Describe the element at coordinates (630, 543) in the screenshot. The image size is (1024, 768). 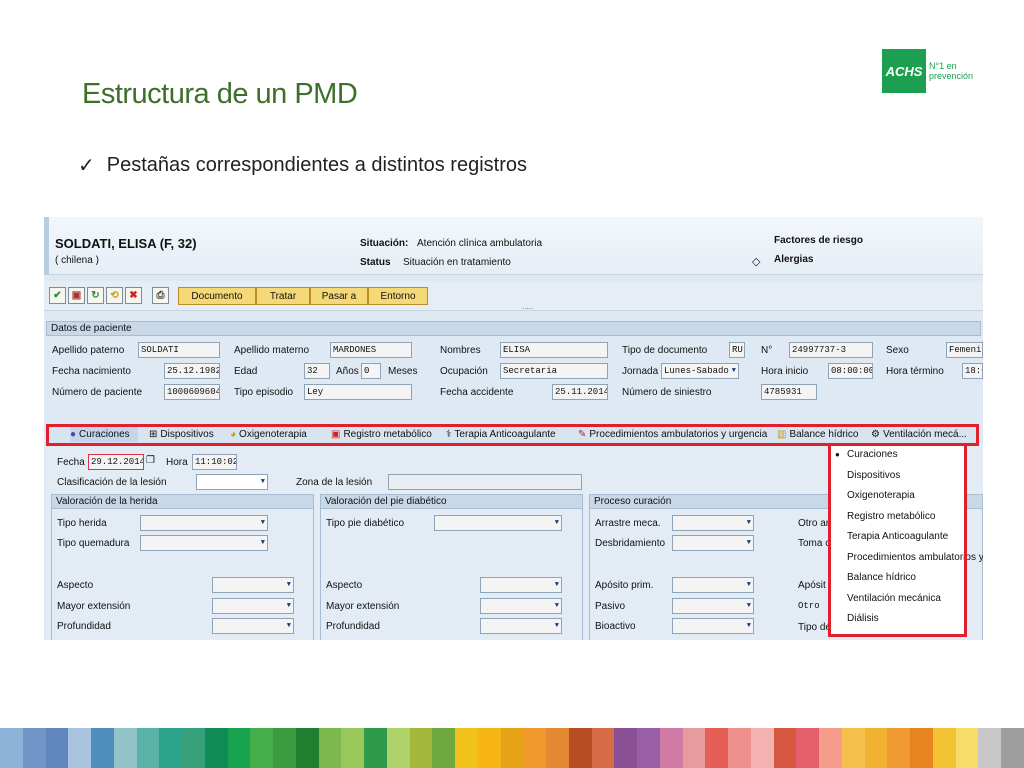
I see `desbridamiento-label: Desbridamiento` at that location.